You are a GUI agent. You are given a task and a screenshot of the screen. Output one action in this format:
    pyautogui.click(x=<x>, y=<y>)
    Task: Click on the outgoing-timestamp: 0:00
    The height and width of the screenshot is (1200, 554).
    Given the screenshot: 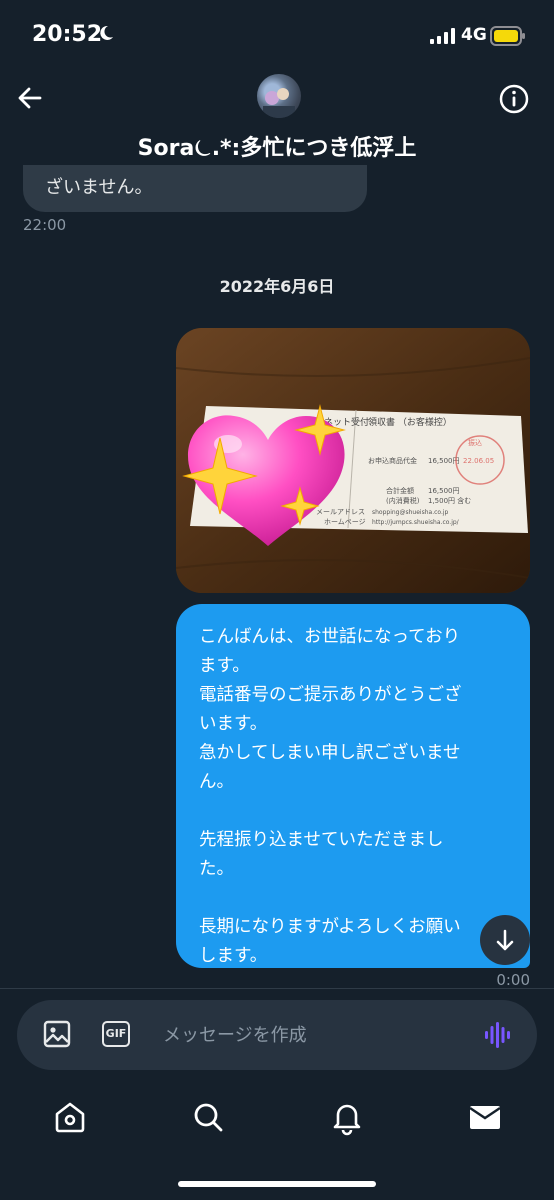 What is the action you would take?
    pyautogui.click(x=513, y=979)
    